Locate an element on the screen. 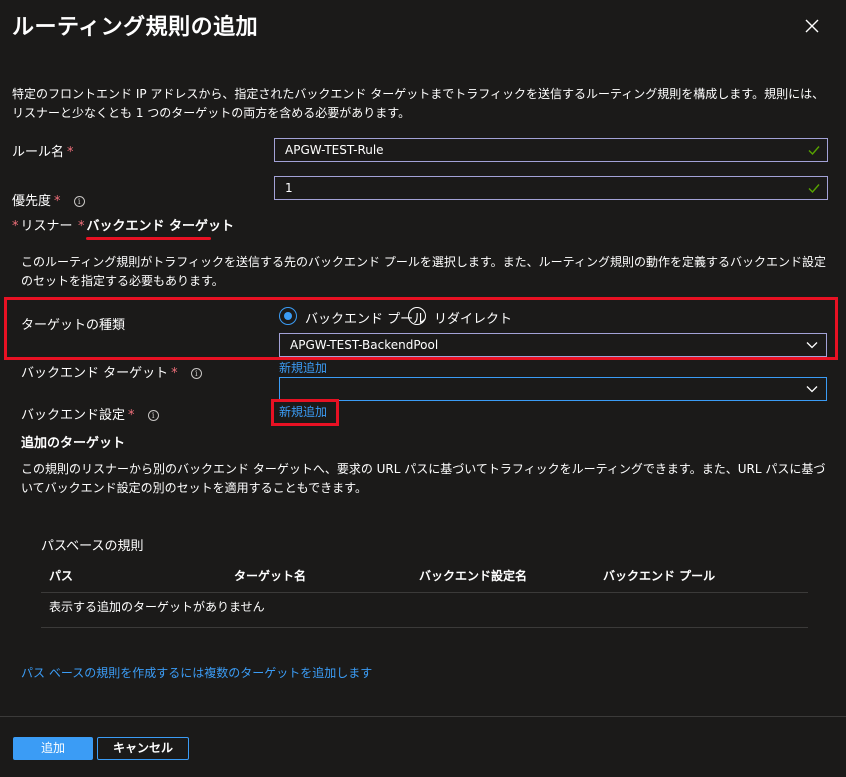 The width and height of the screenshot is (846, 777). active-tab-indicator is located at coordinates (148, 238).